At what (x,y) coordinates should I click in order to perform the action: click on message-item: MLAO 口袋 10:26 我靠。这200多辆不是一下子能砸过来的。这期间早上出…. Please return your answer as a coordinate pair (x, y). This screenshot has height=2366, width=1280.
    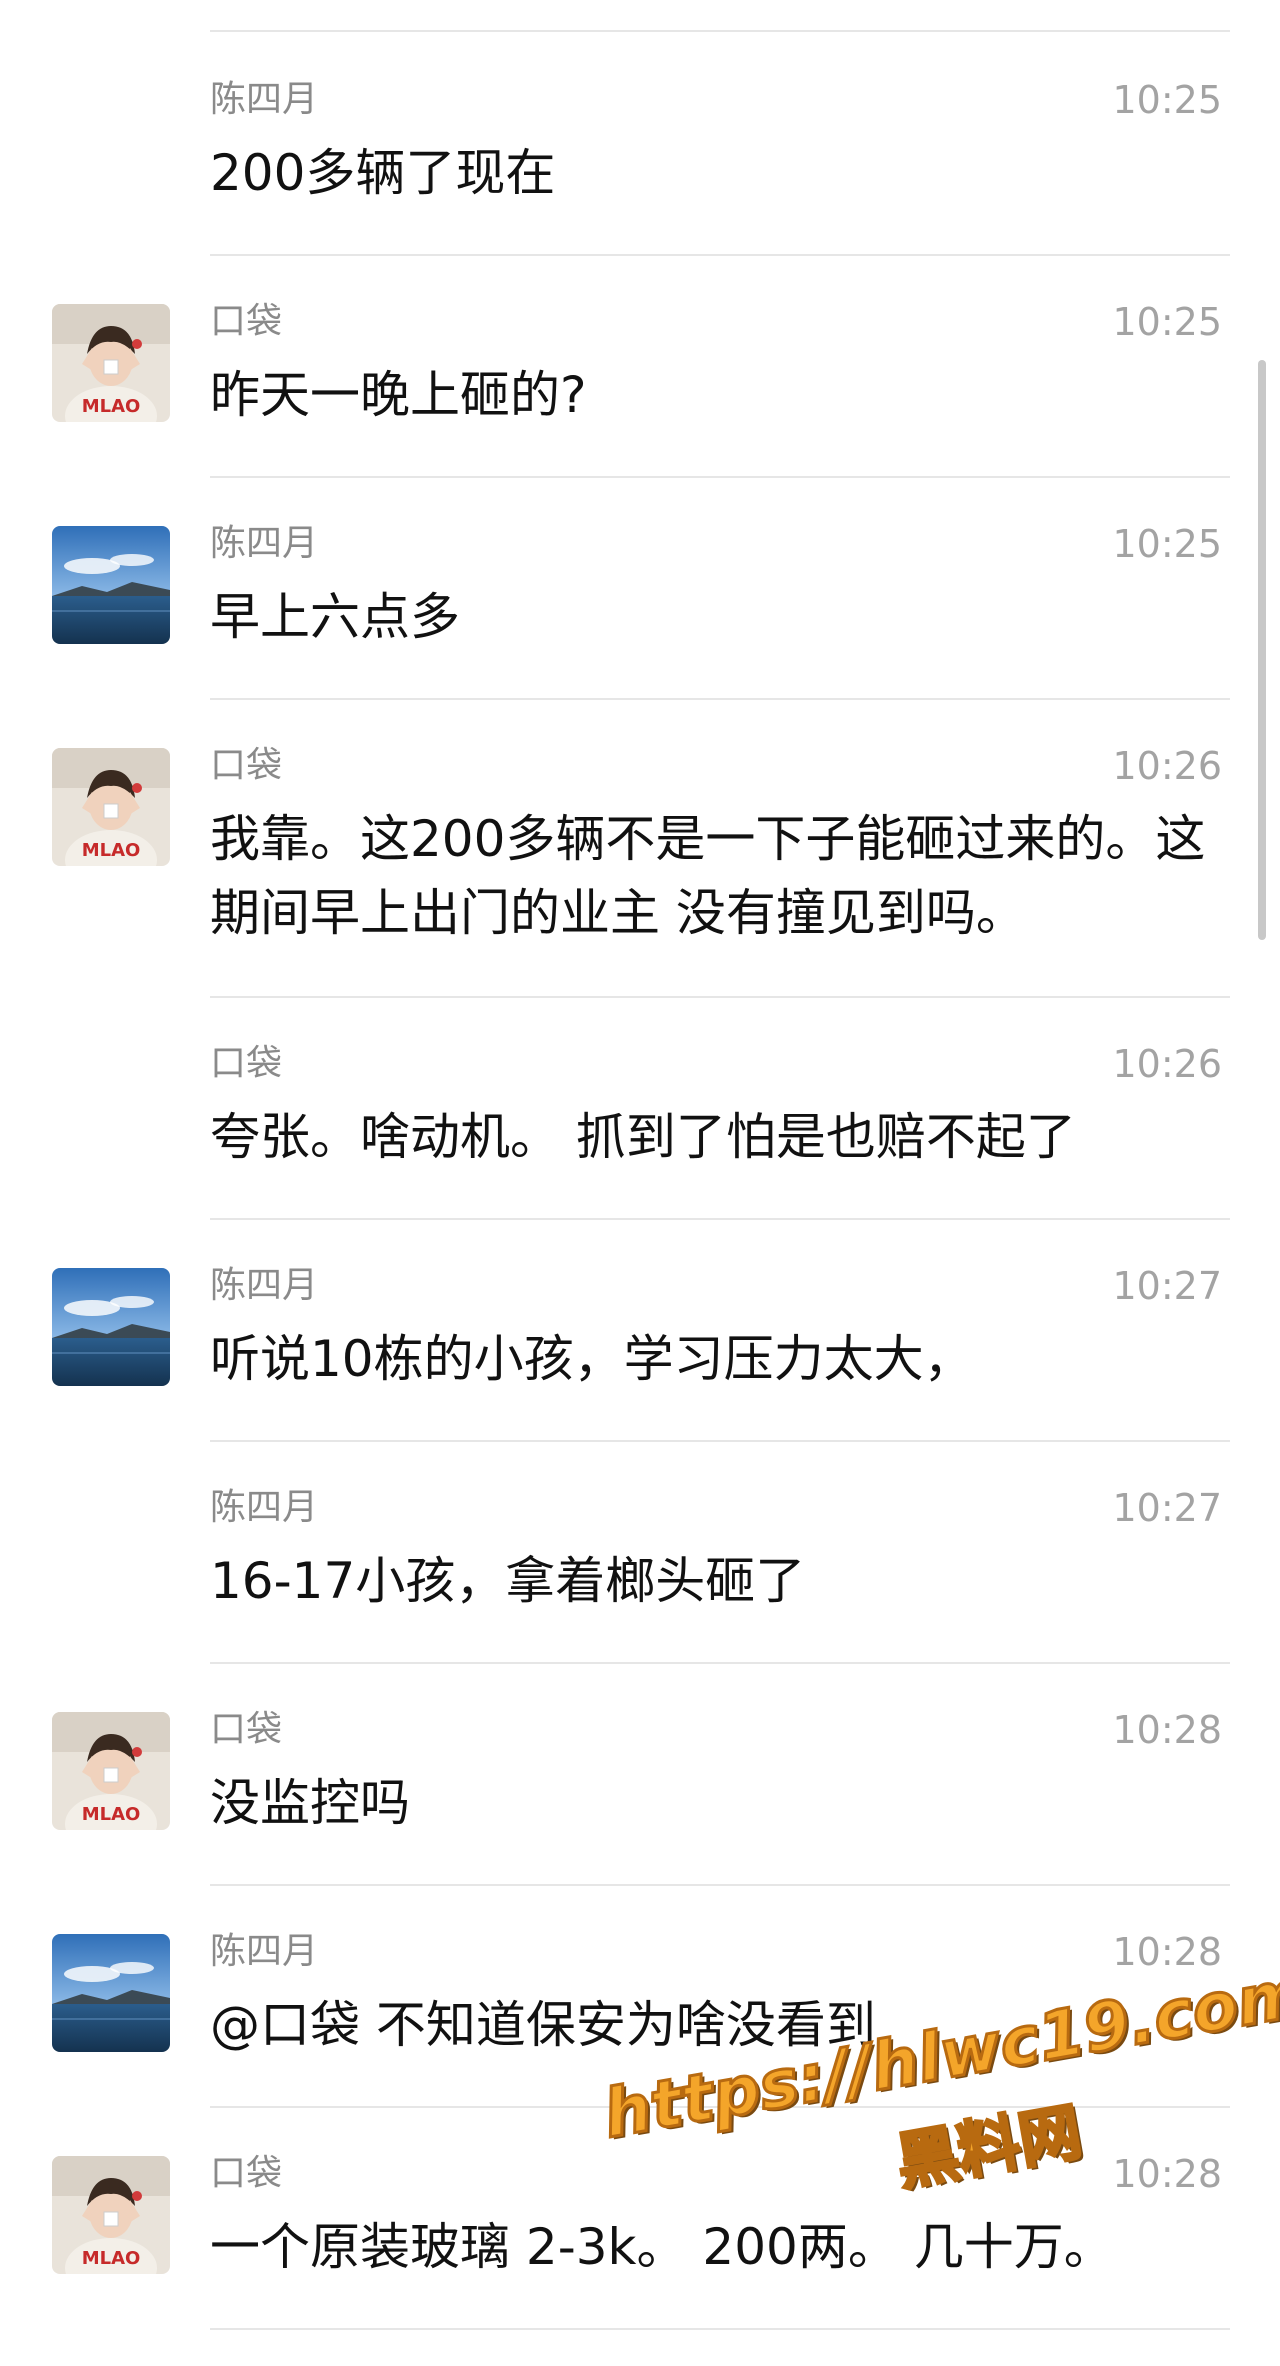
    Looking at the image, I should click on (640, 867).